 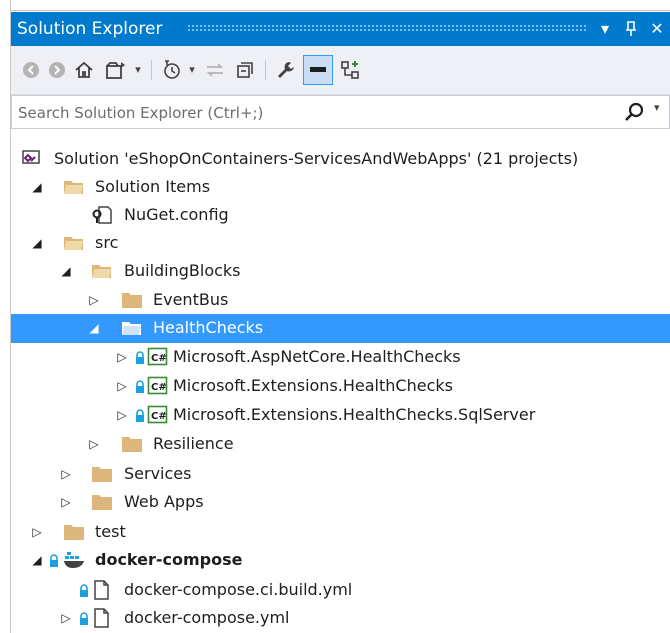 I want to click on tree-item-extensions-healthchecks: ▷ C# Microsoft.Extensions.HealthChecks, so click(x=340, y=386).